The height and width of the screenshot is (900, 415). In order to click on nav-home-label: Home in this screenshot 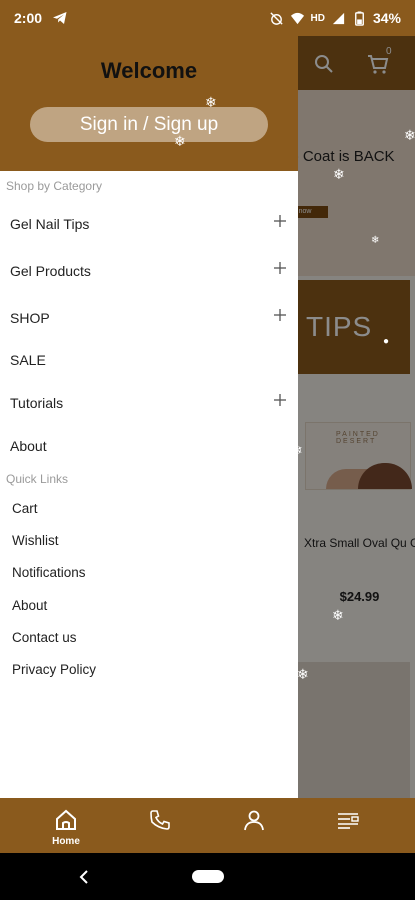, I will do `click(66, 841)`.